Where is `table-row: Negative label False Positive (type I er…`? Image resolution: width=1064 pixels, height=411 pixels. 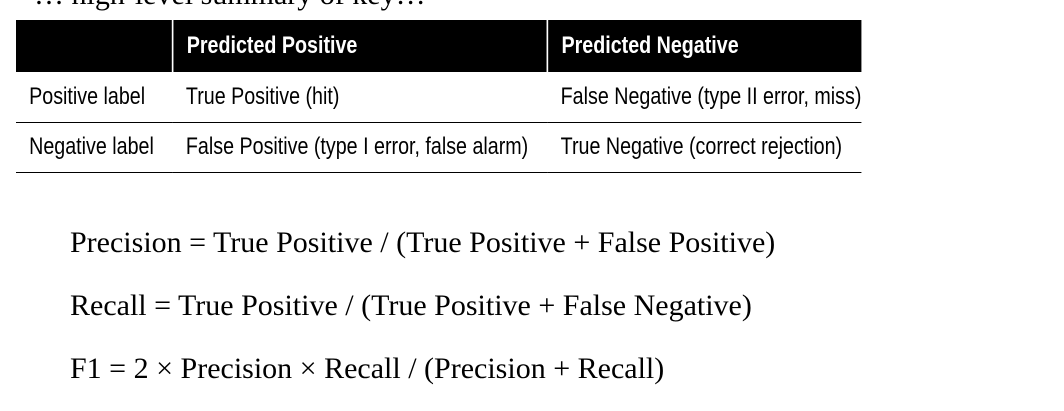
table-row: Negative label False Positive (type I er… is located at coordinates (439, 147).